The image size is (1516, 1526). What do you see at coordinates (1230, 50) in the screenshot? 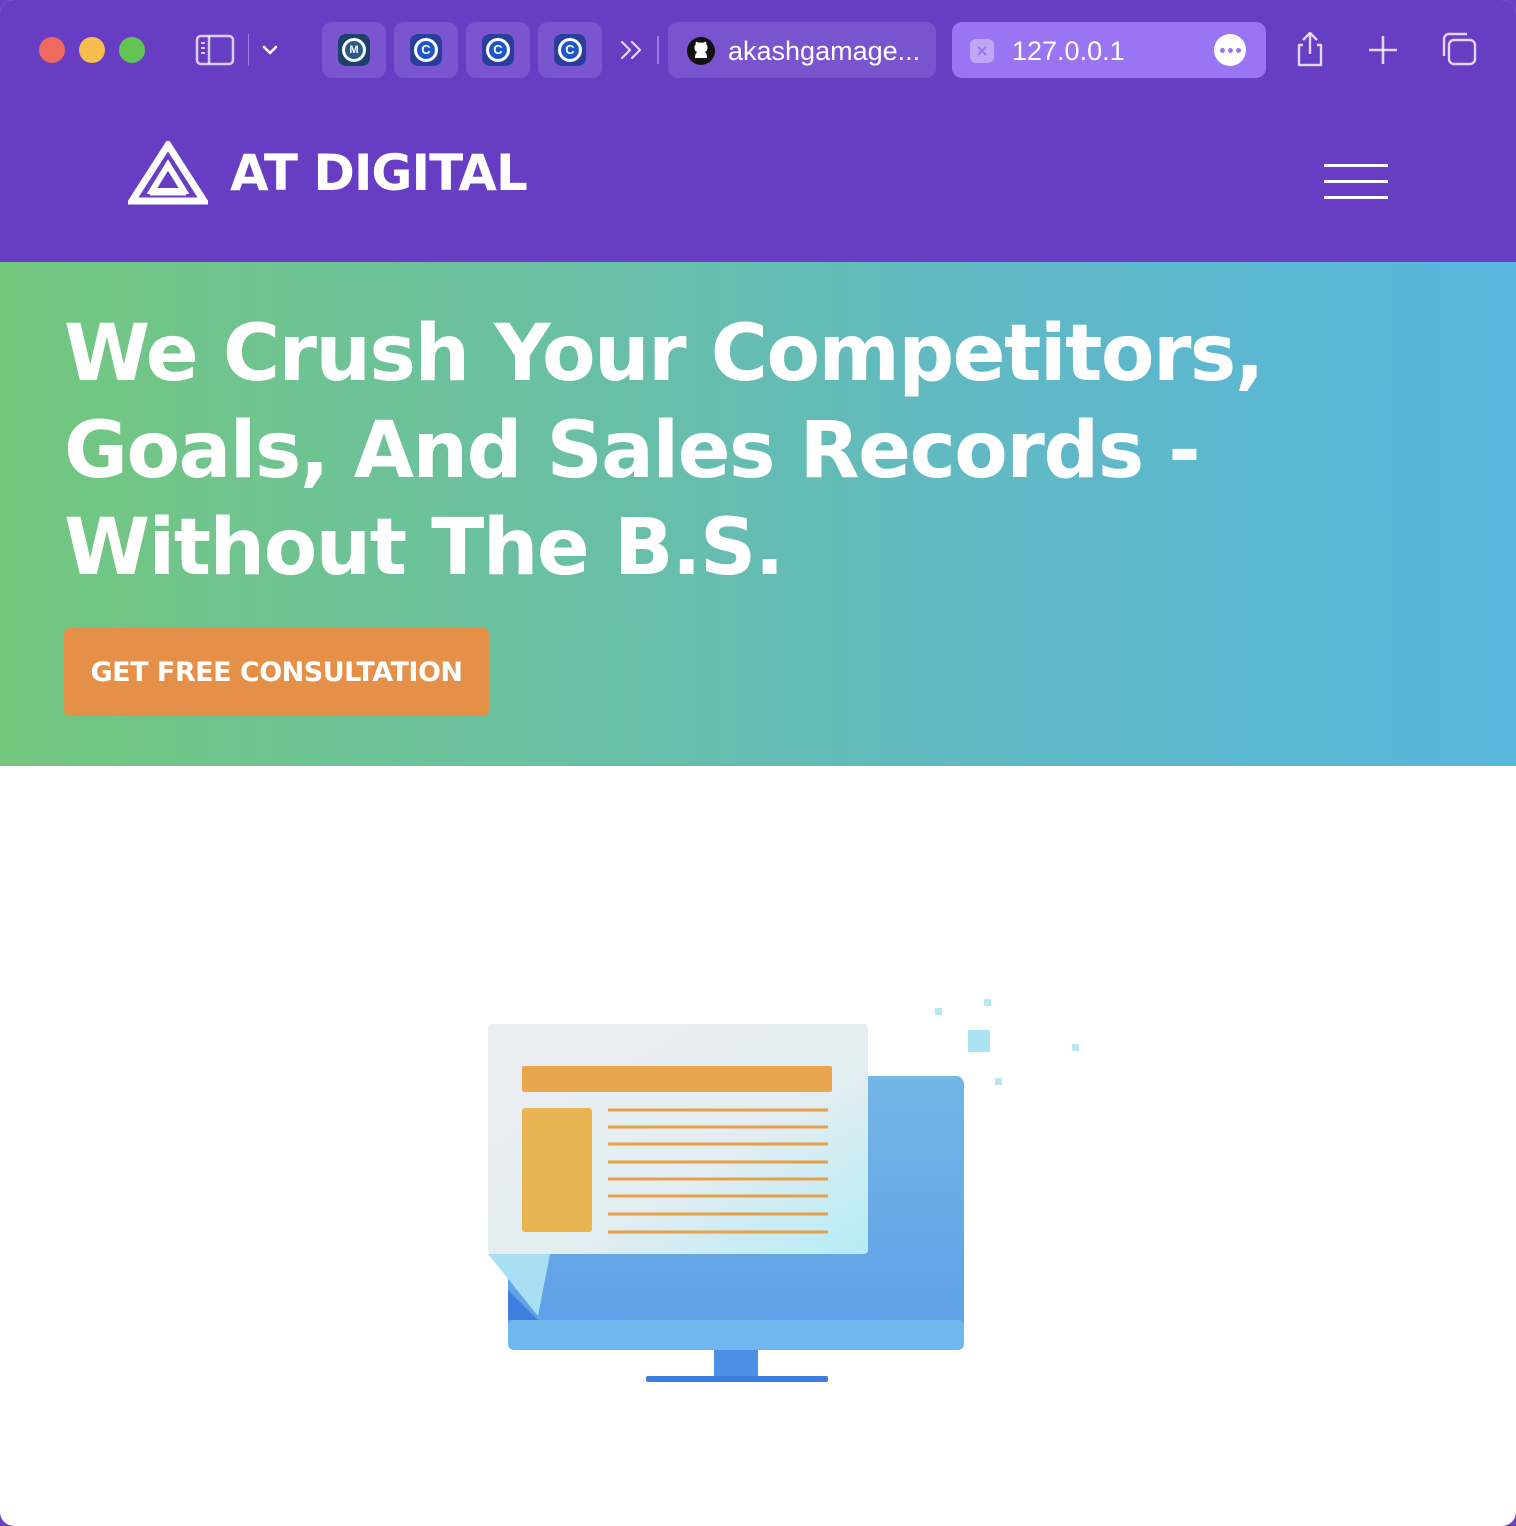
I see `tab-options-icon` at bounding box center [1230, 50].